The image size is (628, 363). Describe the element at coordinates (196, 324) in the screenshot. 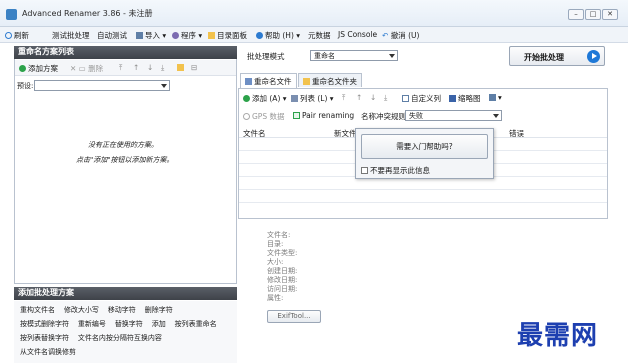

I see `method-link: 按列表重命名` at that location.